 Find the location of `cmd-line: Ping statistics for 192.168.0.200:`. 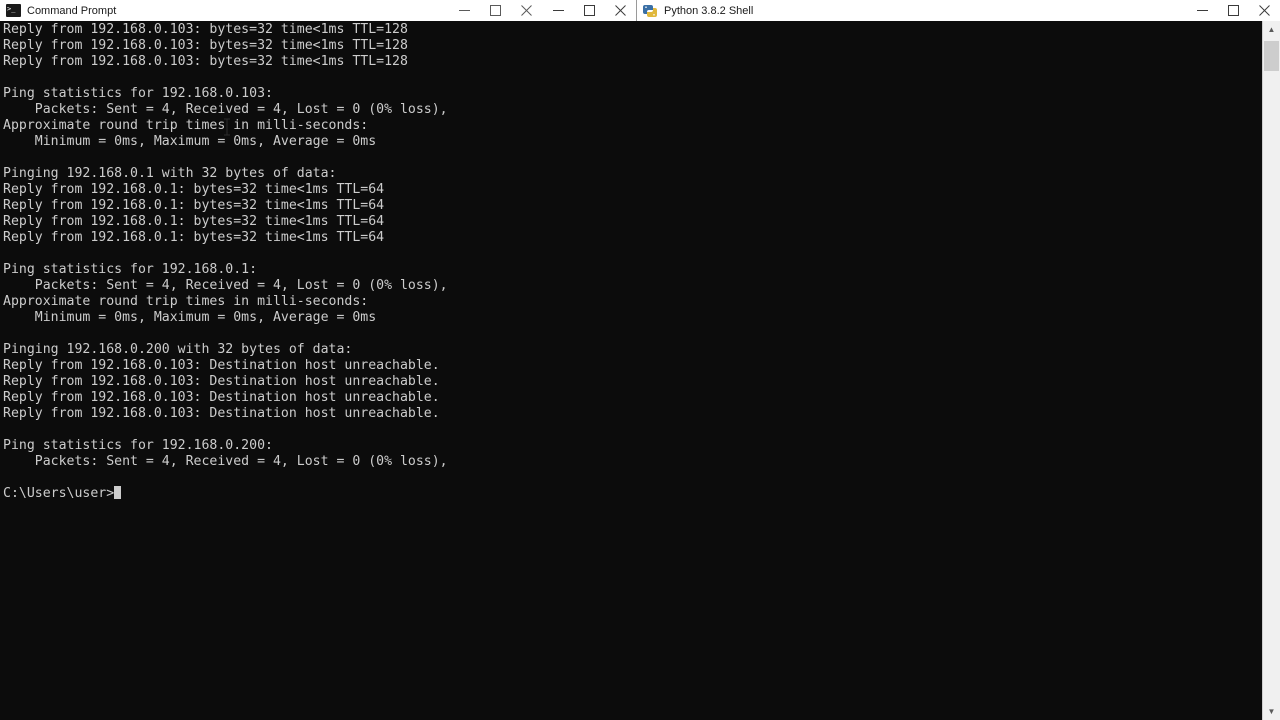

cmd-line: Ping statistics for 192.168.0.200: is located at coordinates (138, 445).